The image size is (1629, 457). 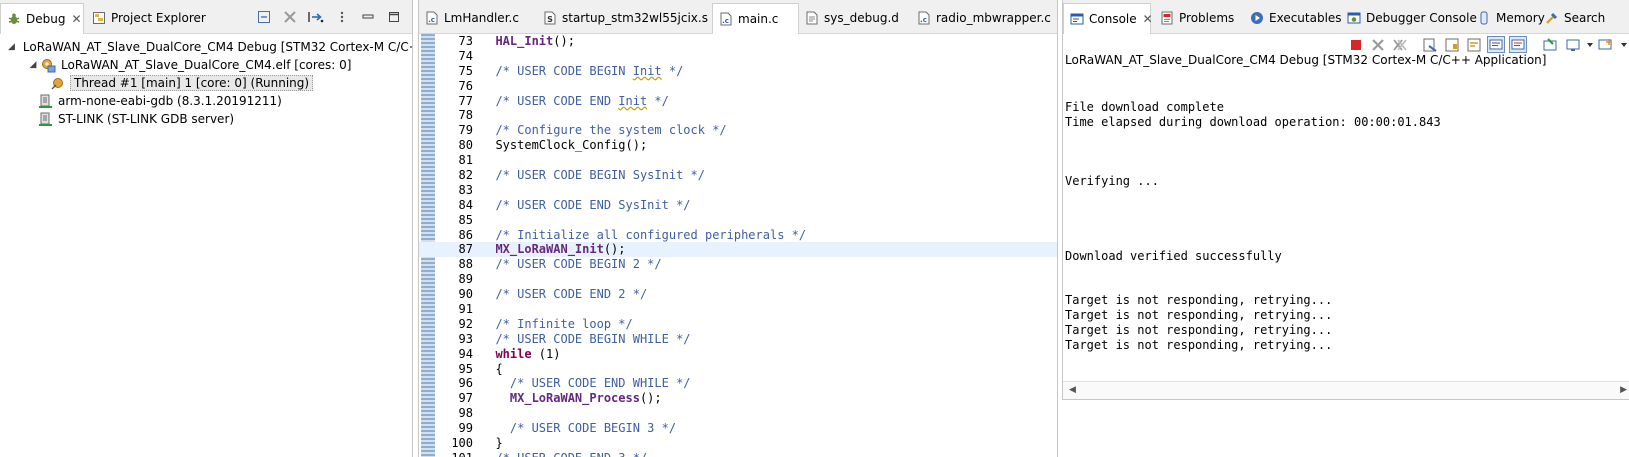 I want to click on tab-search: Search, so click(x=1574, y=18).